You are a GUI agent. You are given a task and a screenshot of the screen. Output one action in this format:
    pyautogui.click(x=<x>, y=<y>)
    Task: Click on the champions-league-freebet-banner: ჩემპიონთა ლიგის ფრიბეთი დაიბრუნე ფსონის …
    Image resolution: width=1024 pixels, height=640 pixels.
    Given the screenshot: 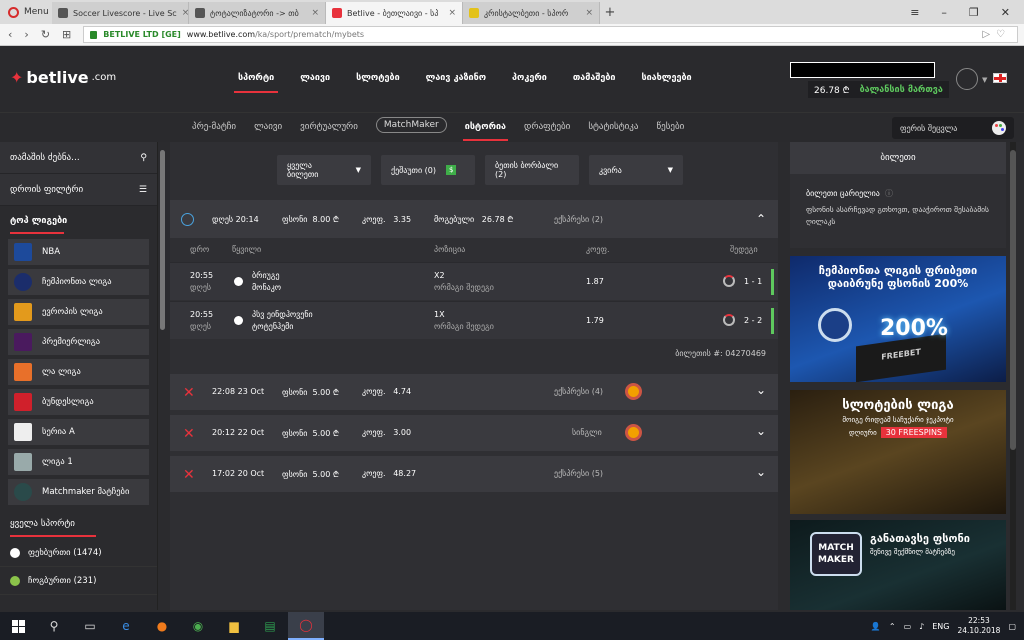 What is the action you would take?
    pyautogui.click(x=898, y=319)
    